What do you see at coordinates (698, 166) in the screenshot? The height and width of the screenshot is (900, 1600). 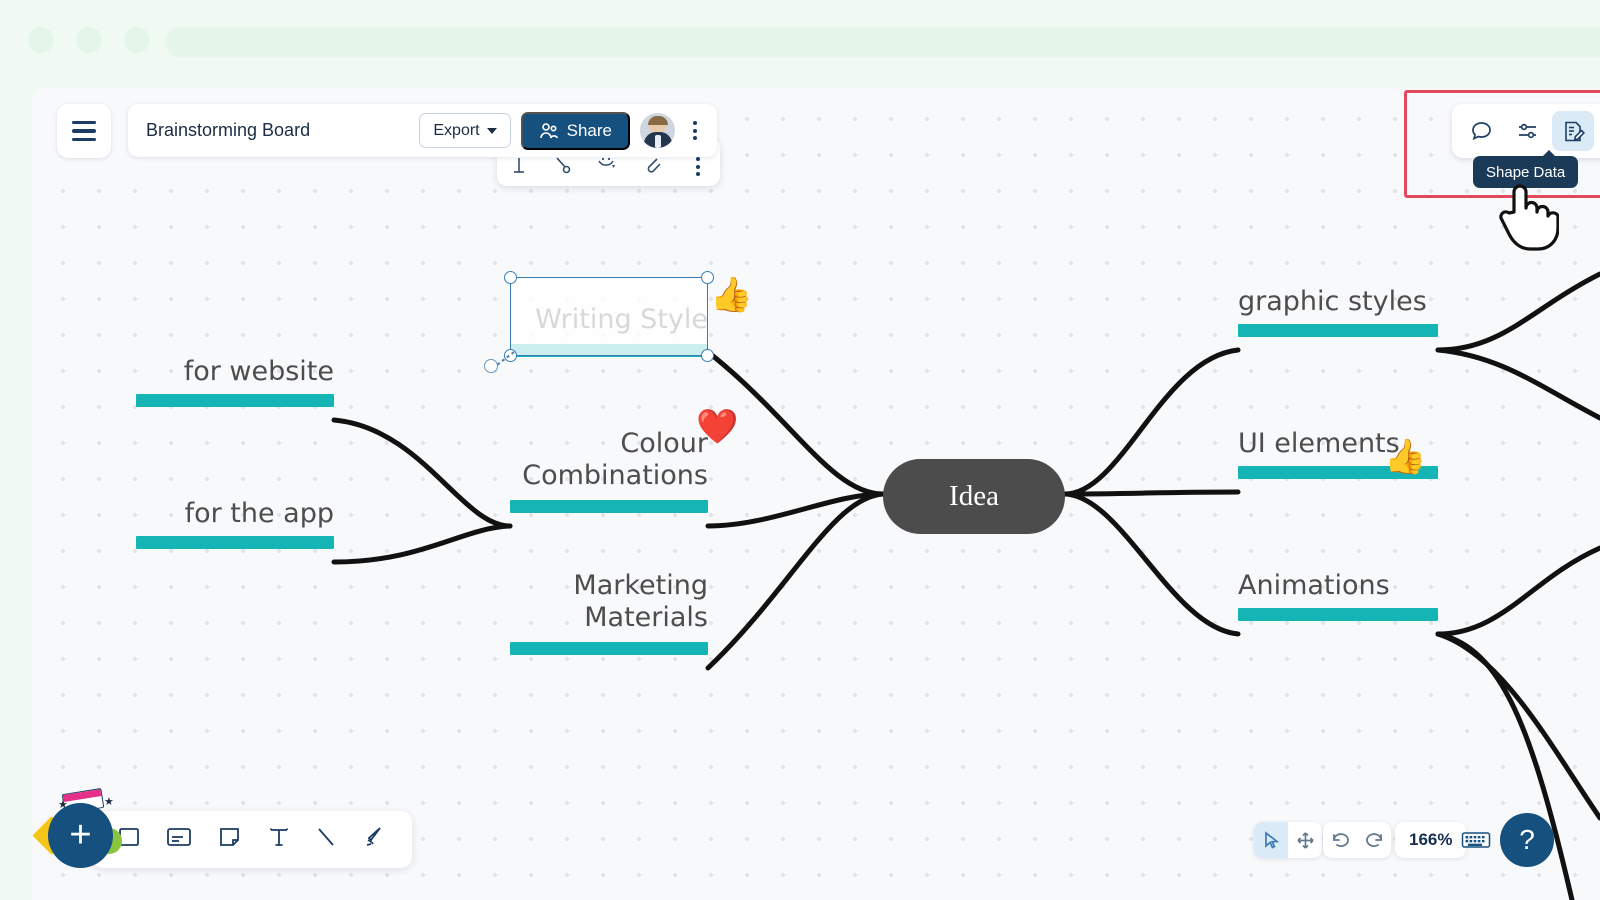 I see `format-more-icon` at bounding box center [698, 166].